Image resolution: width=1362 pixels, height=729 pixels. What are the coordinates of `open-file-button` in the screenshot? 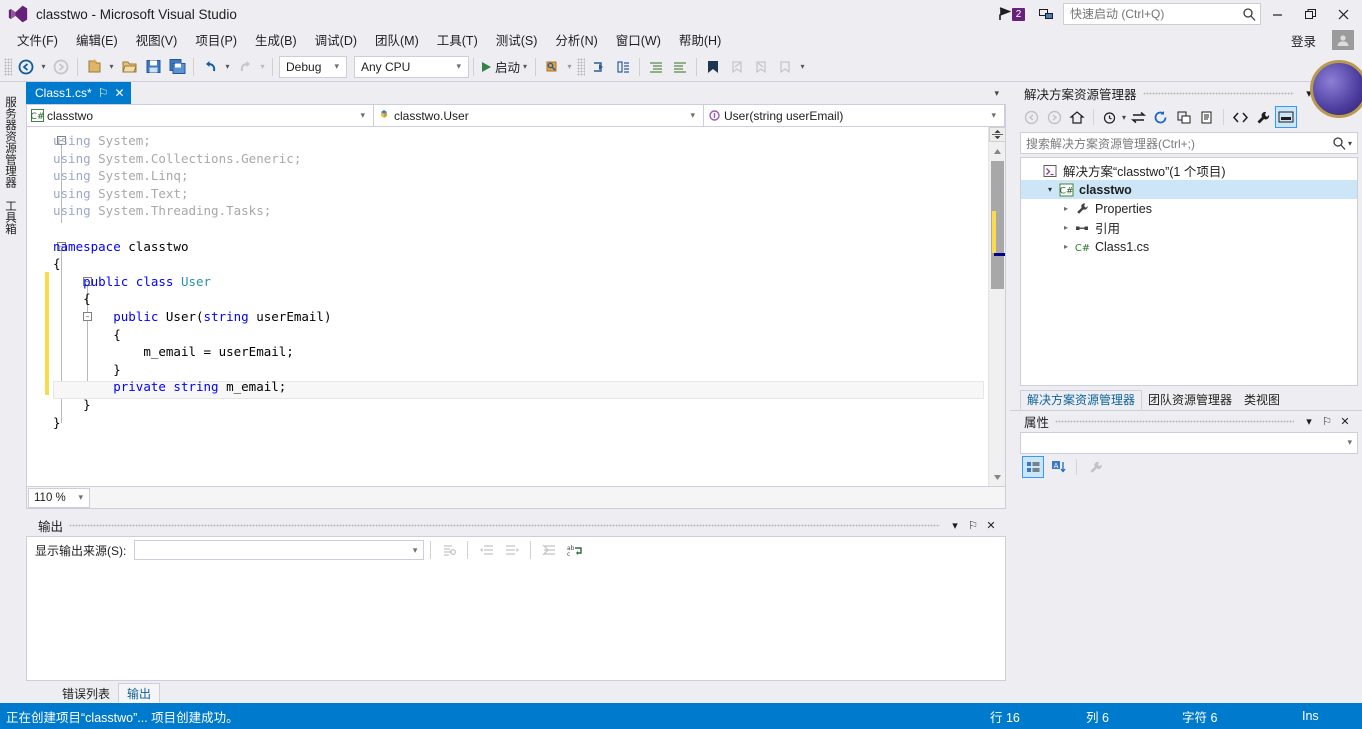 It's located at (129, 67).